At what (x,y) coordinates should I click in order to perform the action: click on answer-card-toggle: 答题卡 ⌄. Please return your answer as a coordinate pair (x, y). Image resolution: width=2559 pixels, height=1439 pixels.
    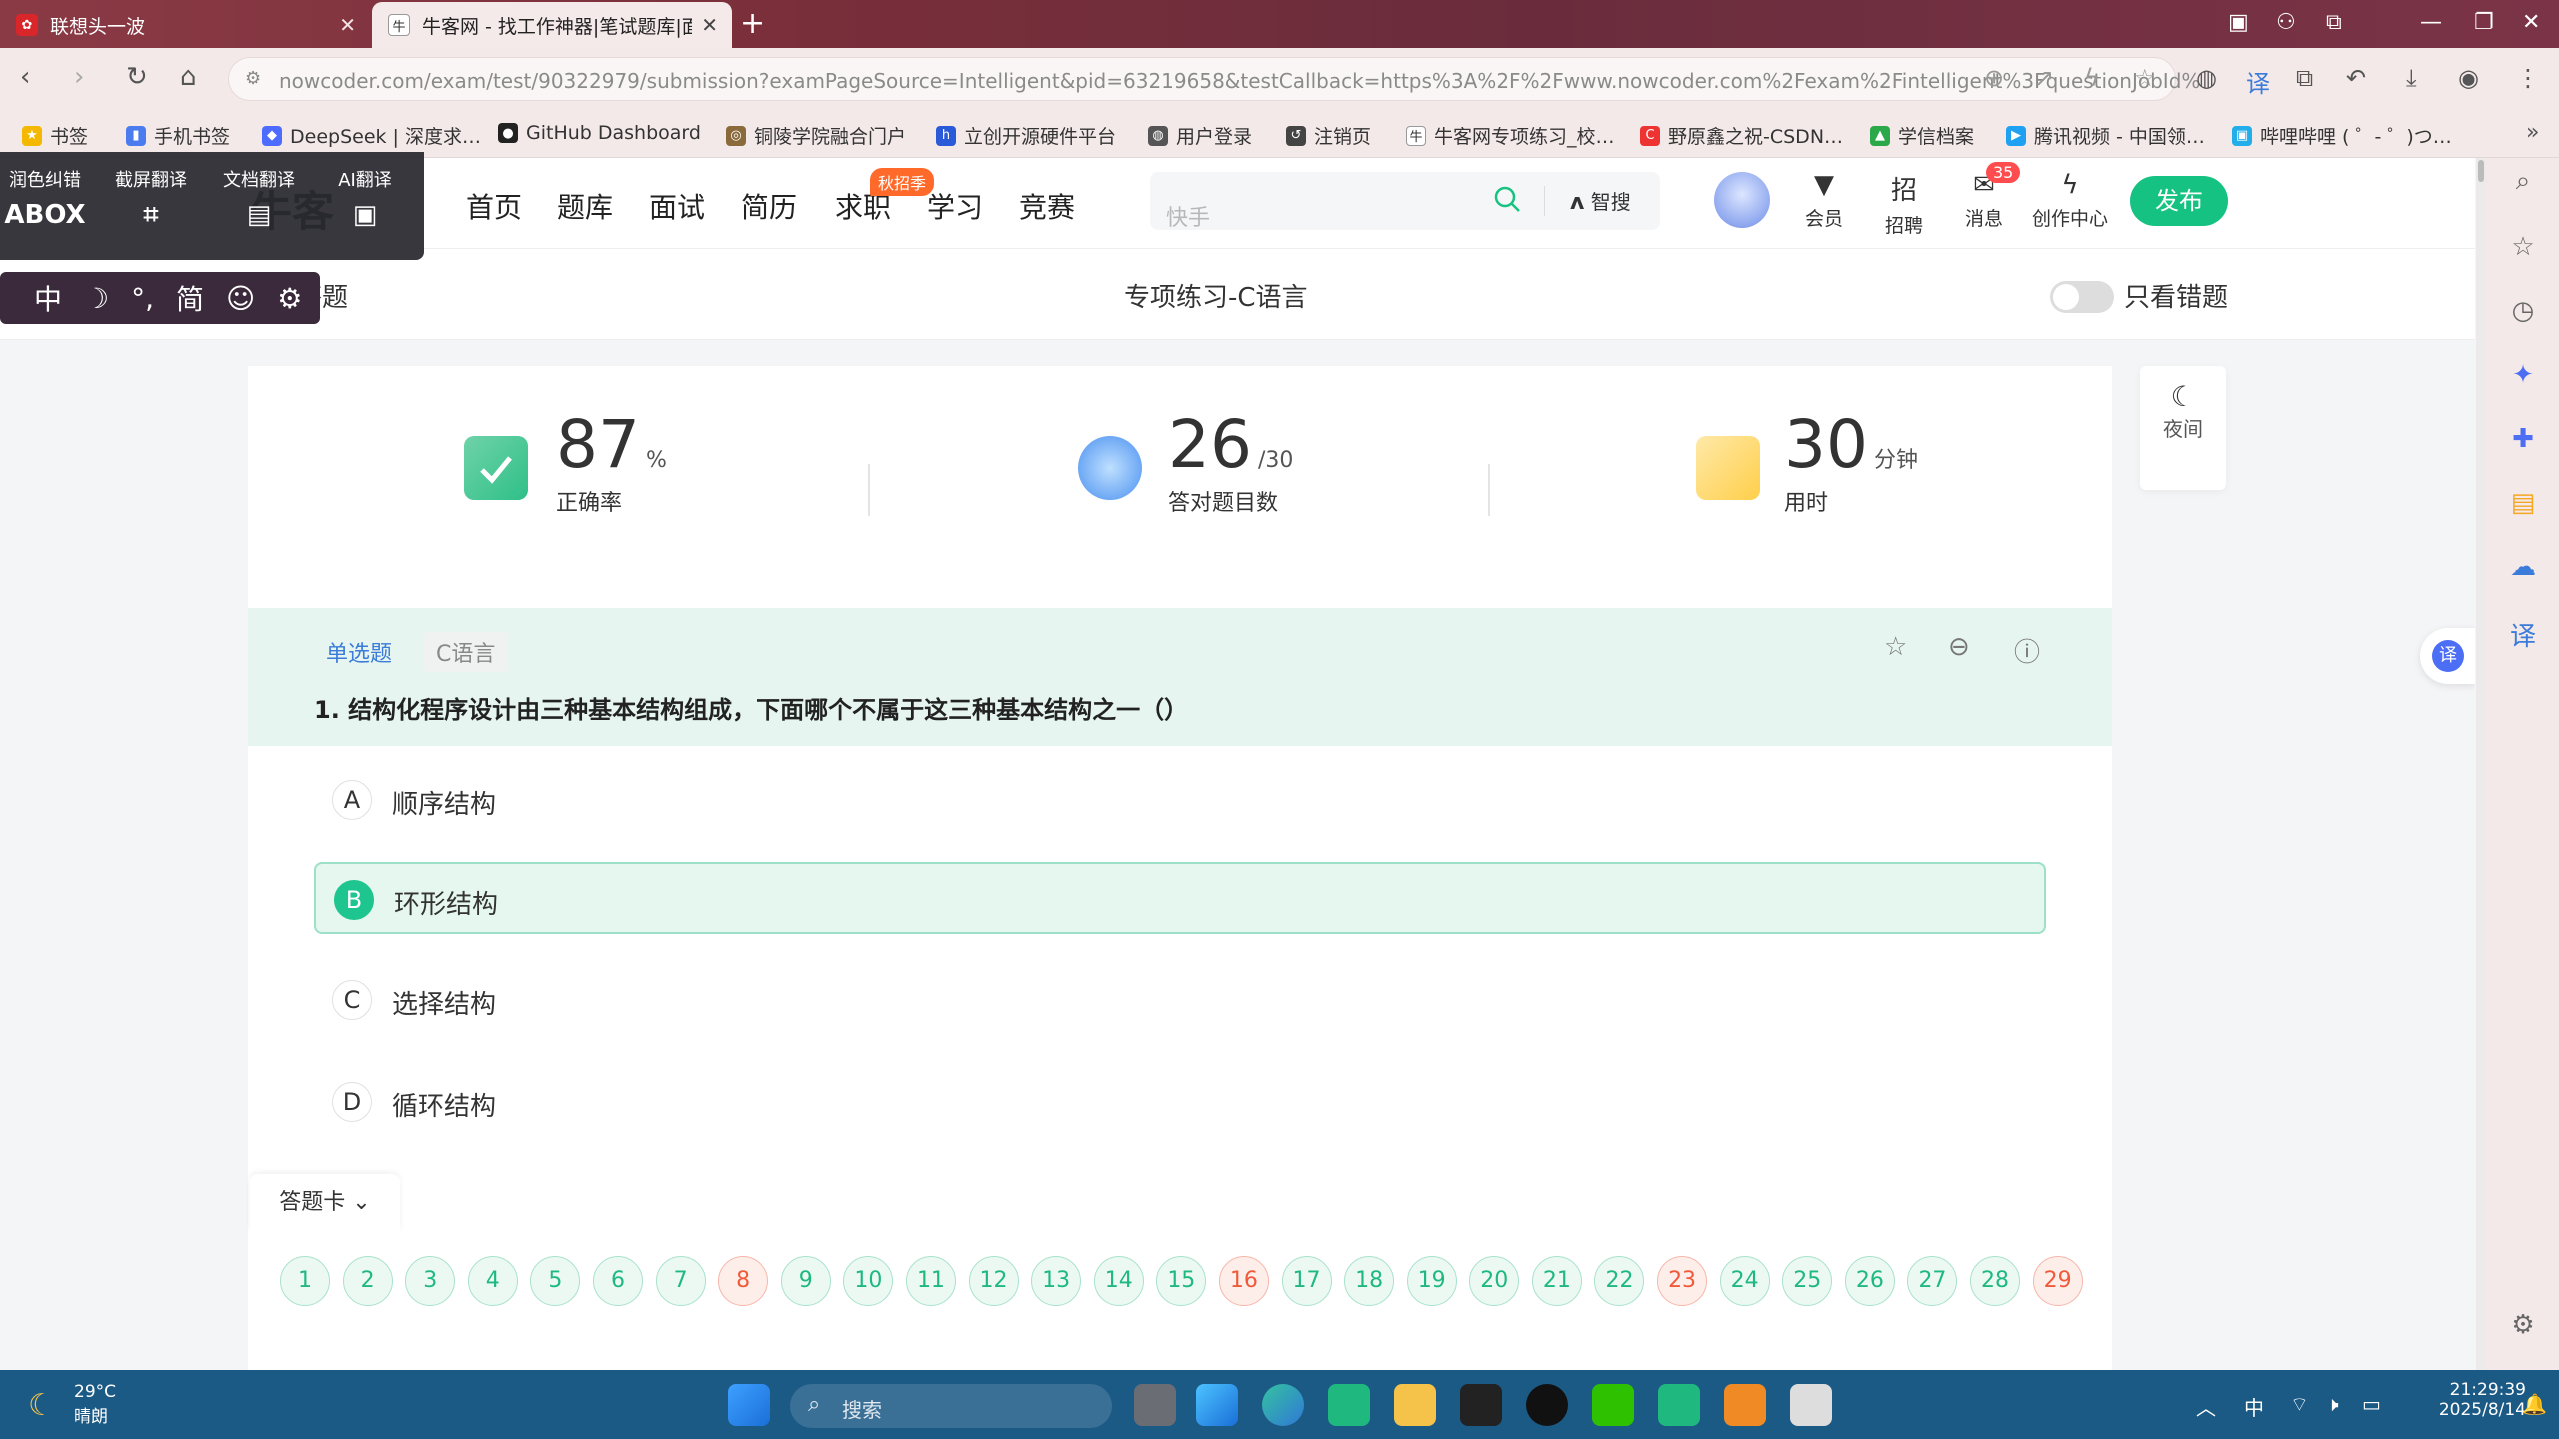
    Looking at the image, I should click on (325, 1203).